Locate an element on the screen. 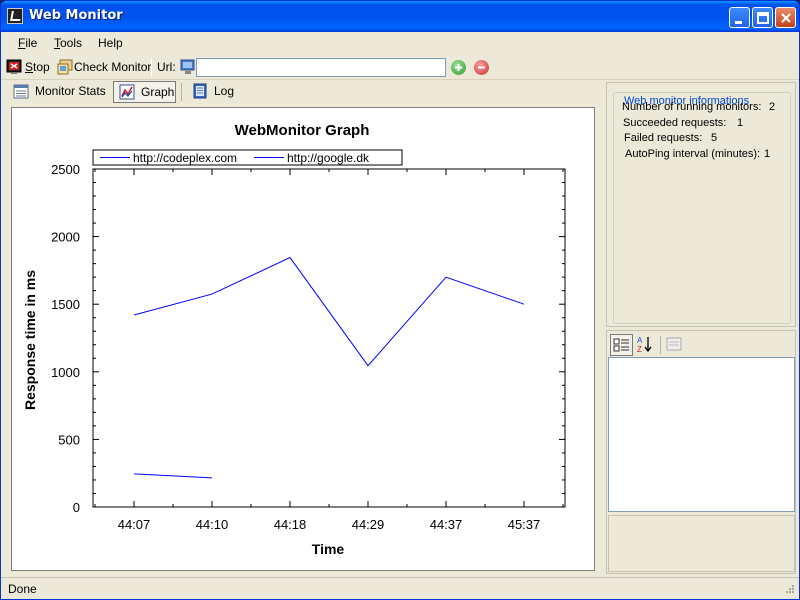 Image resolution: width=800 pixels, height=600 pixels. y-tick-label: 0 is located at coordinates (76, 507).